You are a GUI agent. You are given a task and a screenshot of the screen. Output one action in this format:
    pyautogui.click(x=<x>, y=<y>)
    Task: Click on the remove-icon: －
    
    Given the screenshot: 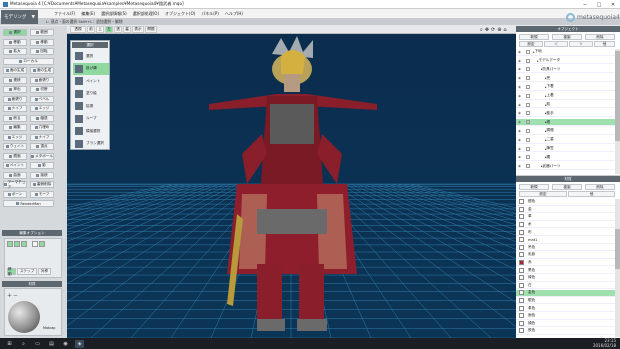 What is the action you would take?
    pyautogui.click(x=18, y=295)
    